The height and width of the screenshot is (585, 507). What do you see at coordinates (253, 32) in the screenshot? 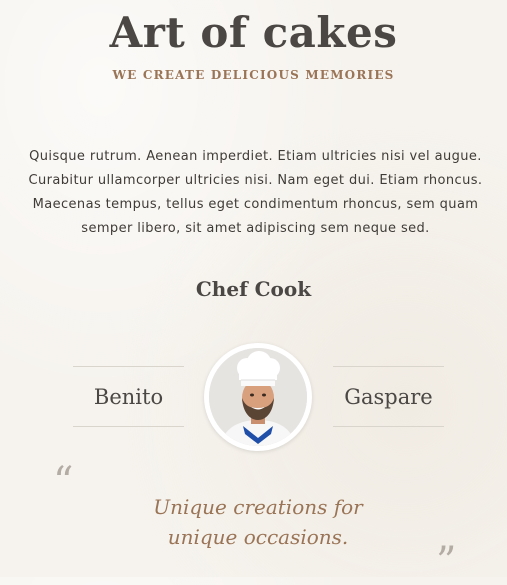
I see `page-title: Art of cakes` at bounding box center [253, 32].